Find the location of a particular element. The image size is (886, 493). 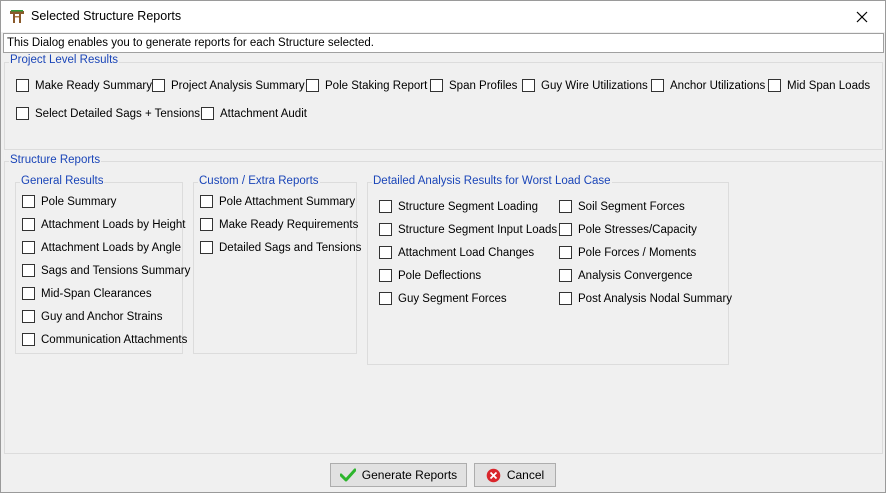

checkbox-attachment-loads-height: Attachment Loads by Height is located at coordinates (103, 224).